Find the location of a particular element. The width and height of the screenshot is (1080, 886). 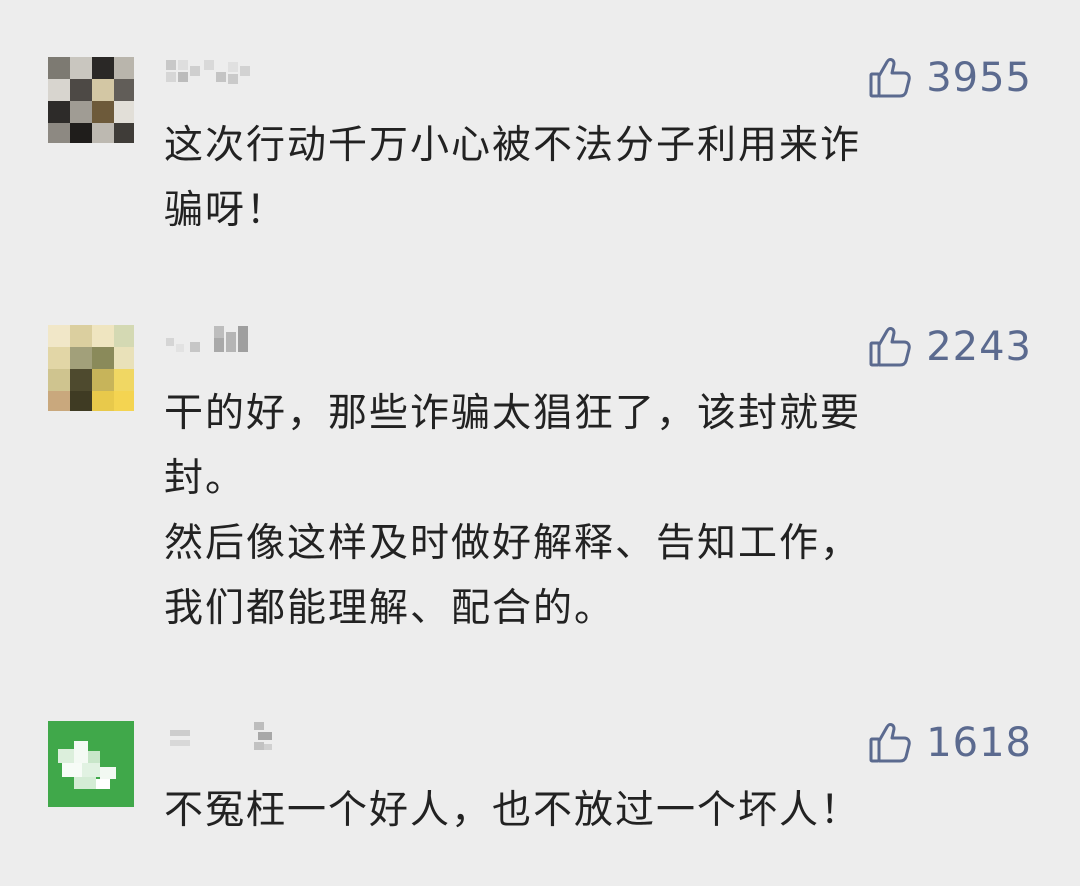

like-button: 1618 is located at coordinates (950, 743).